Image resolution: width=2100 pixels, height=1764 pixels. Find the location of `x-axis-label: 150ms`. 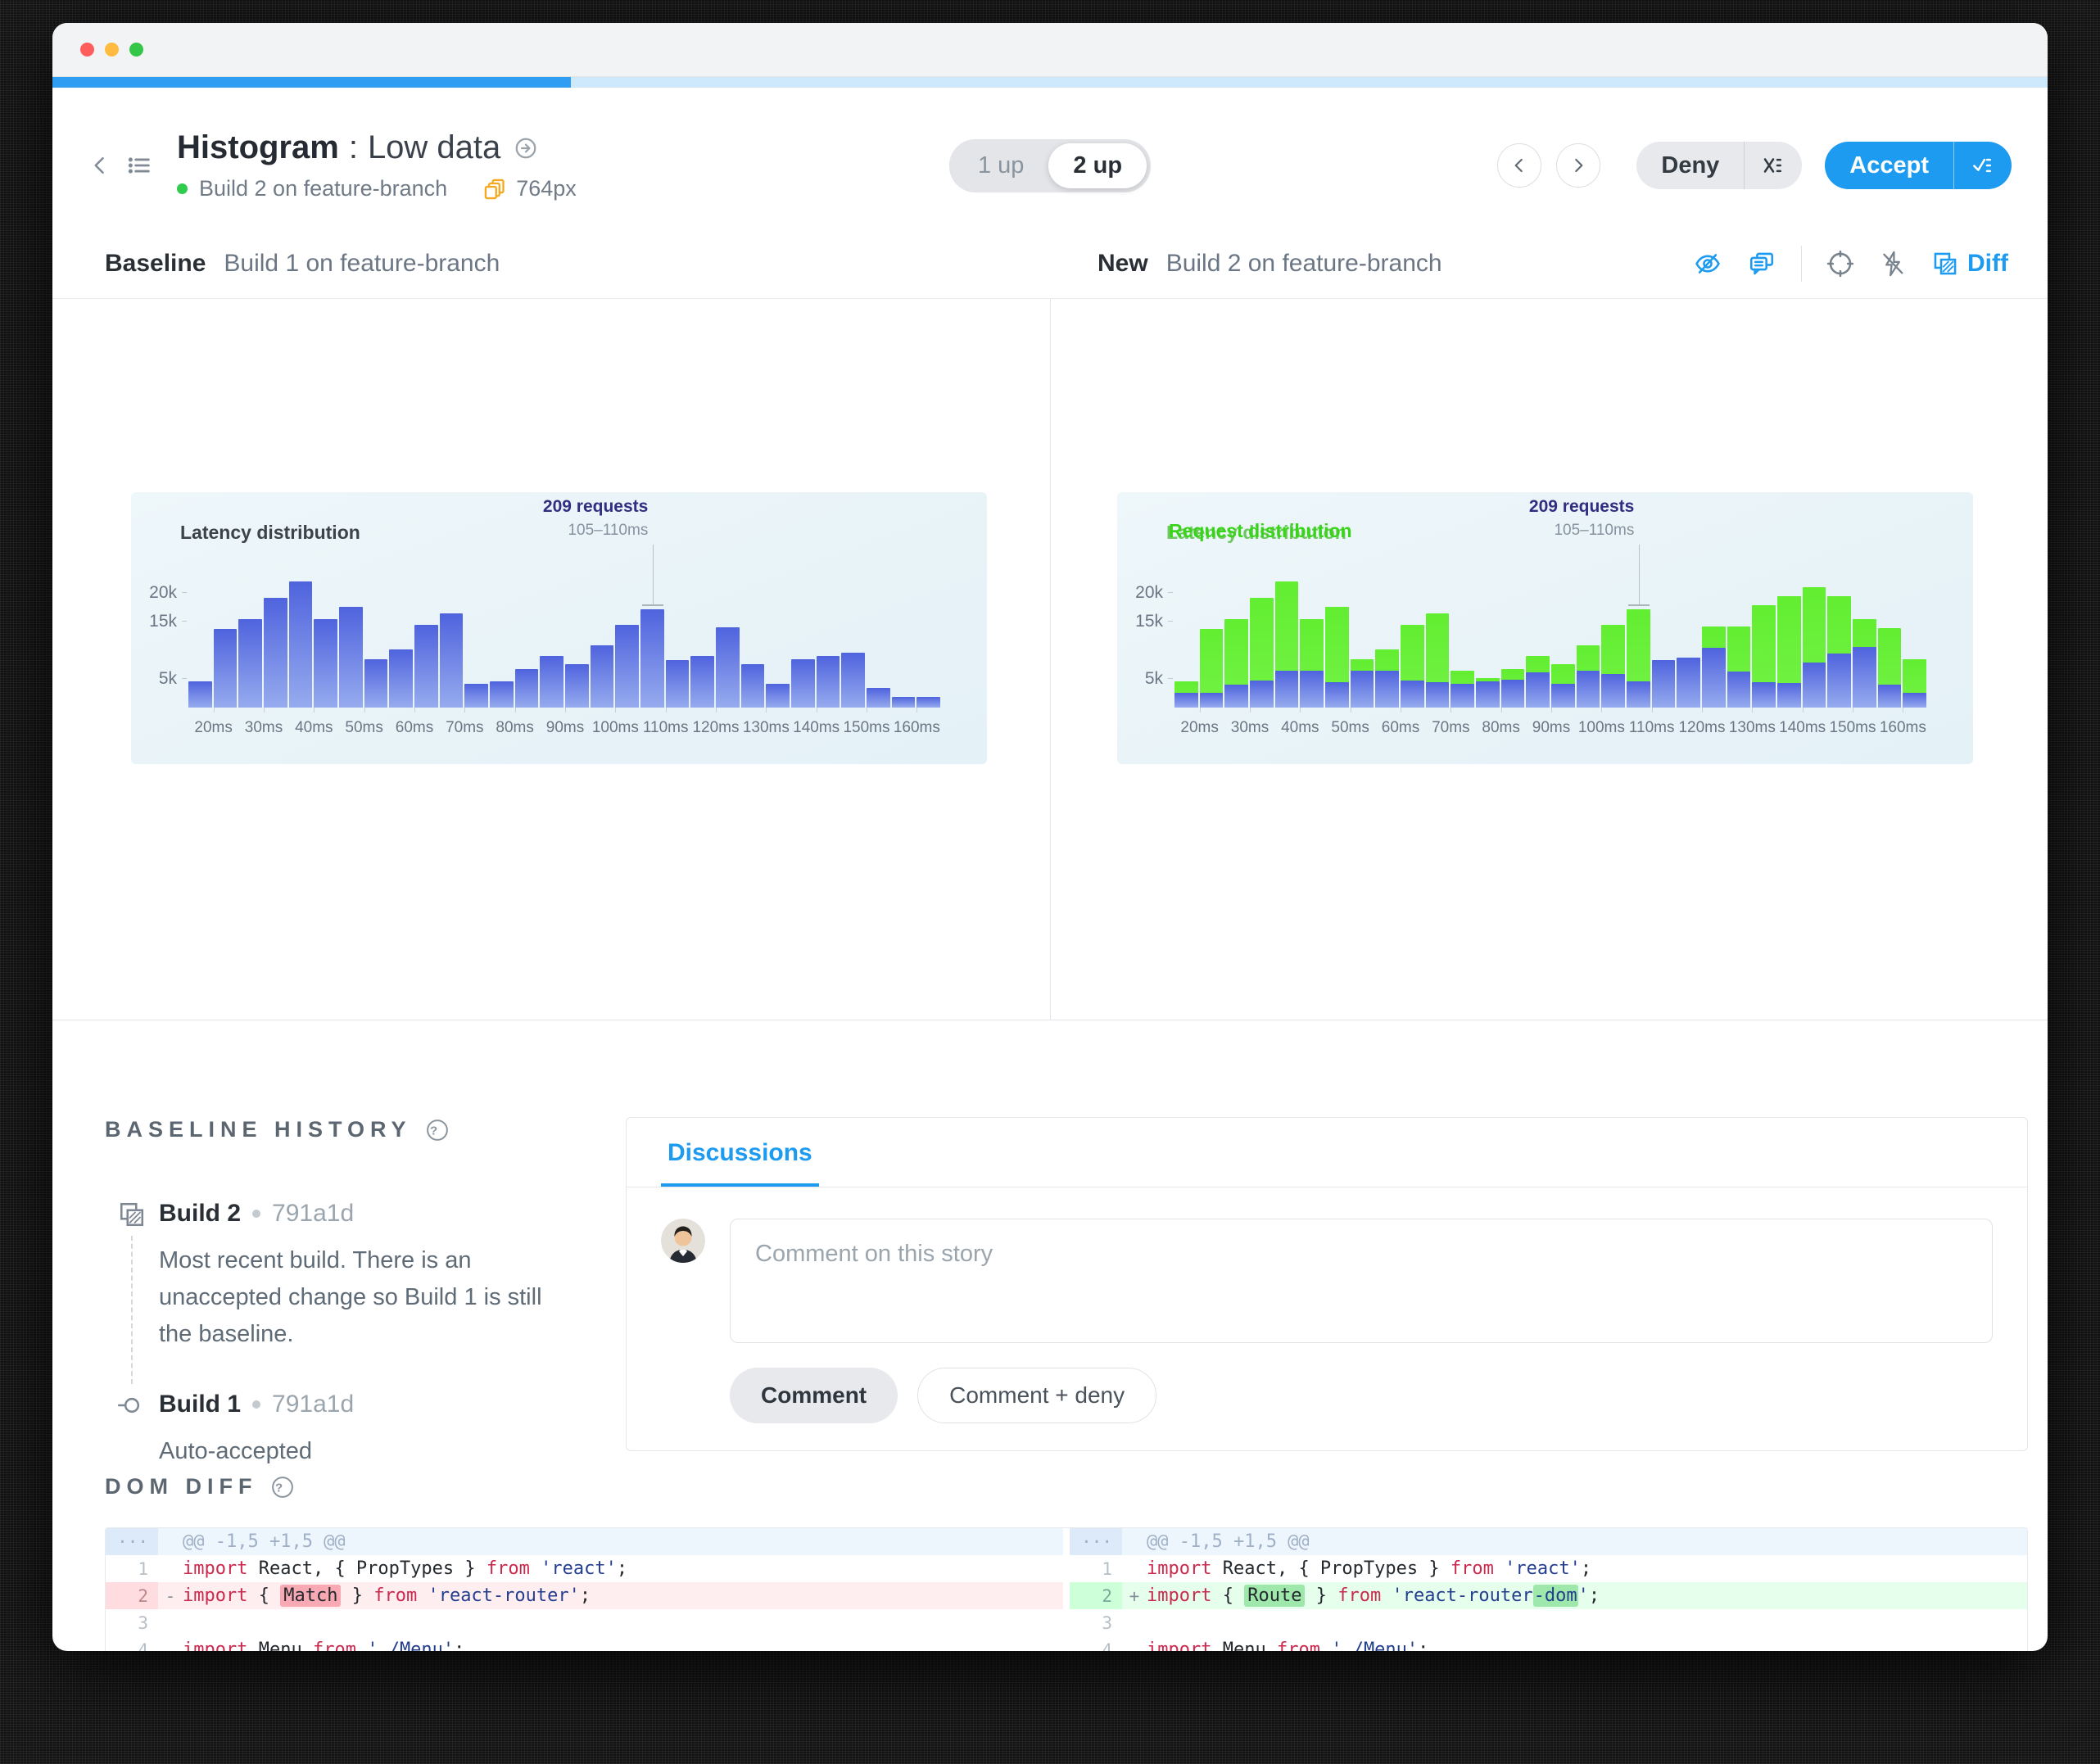

x-axis-label: 150ms is located at coordinates (1852, 727).